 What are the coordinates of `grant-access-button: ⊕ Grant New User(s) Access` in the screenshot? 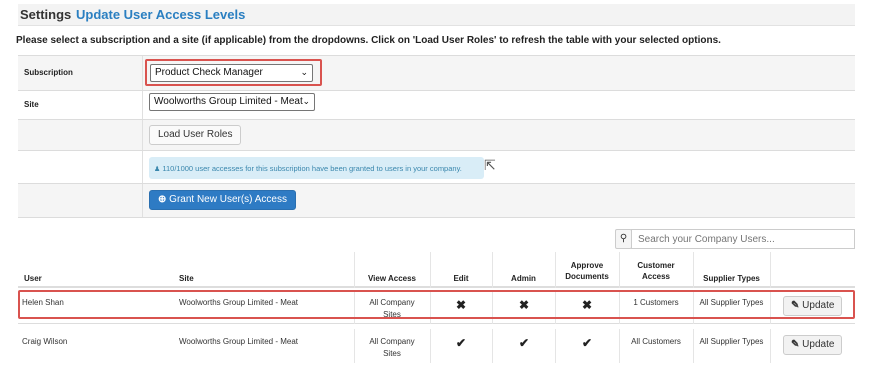 It's located at (222, 200).